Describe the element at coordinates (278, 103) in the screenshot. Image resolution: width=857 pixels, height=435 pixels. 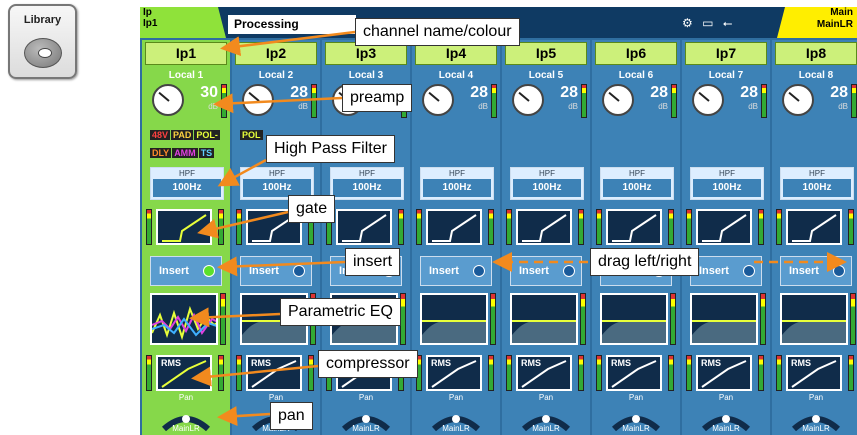
I see `arrow-preamp` at that location.